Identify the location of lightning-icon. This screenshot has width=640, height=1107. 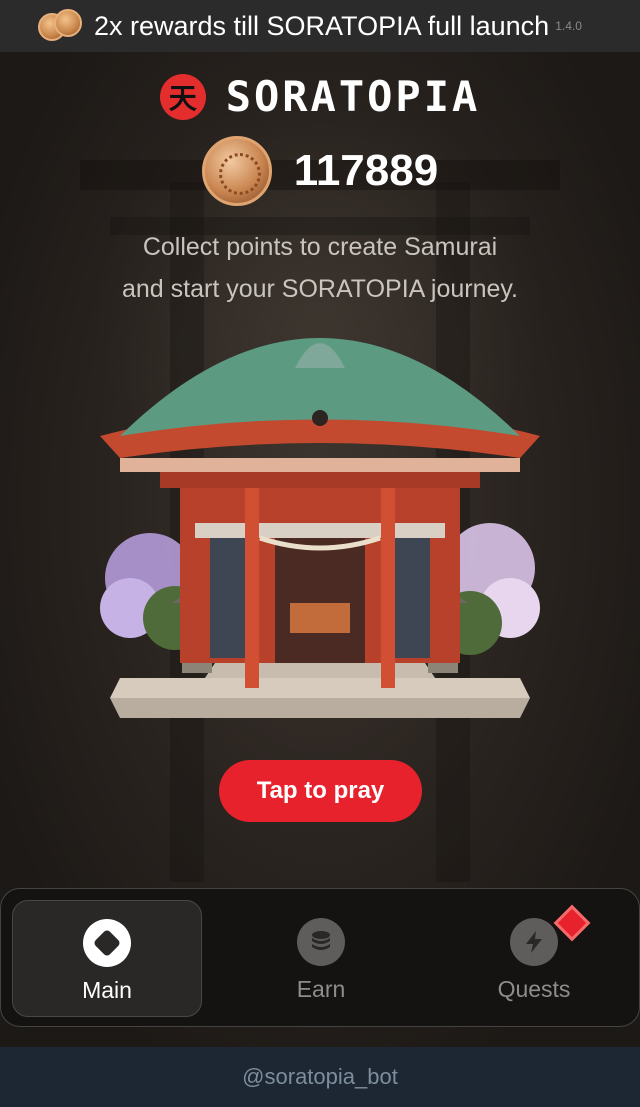
(534, 942).